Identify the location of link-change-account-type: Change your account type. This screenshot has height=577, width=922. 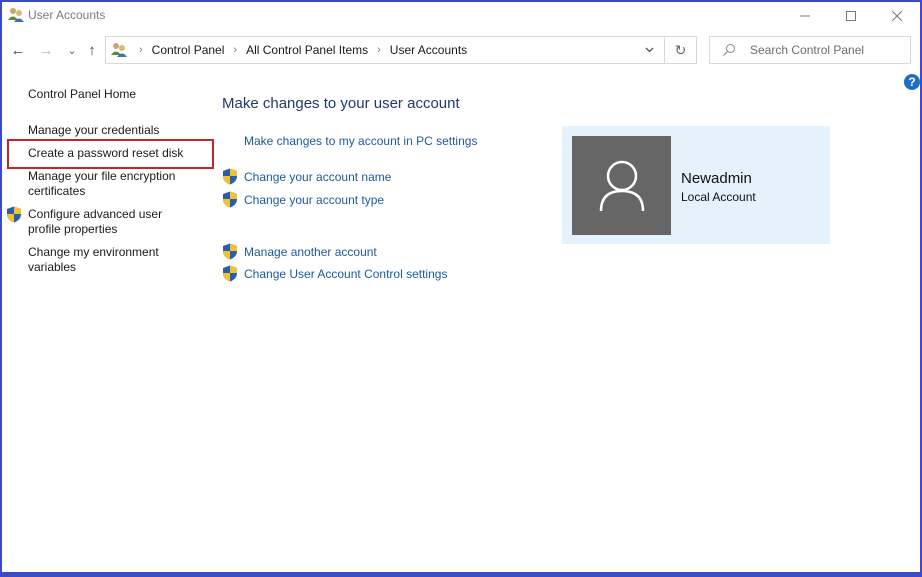
(314, 200).